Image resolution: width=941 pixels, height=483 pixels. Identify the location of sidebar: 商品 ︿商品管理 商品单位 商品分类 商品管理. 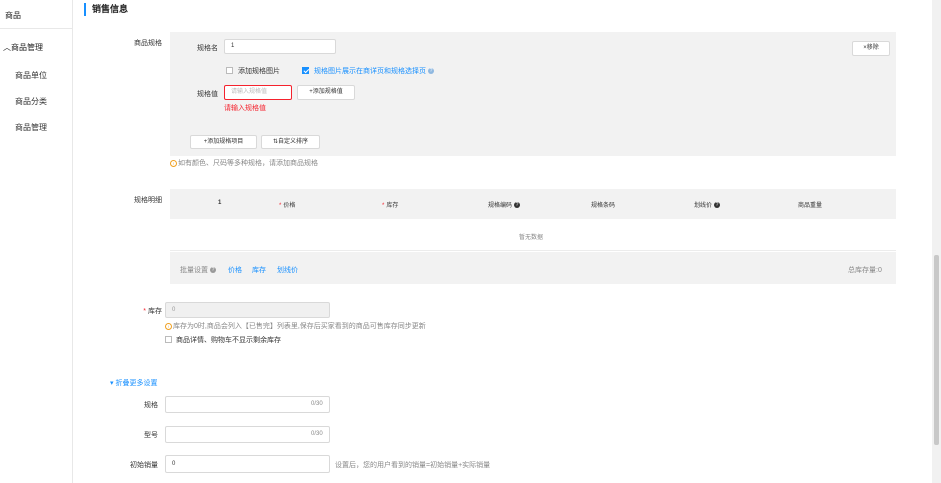
(36, 241).